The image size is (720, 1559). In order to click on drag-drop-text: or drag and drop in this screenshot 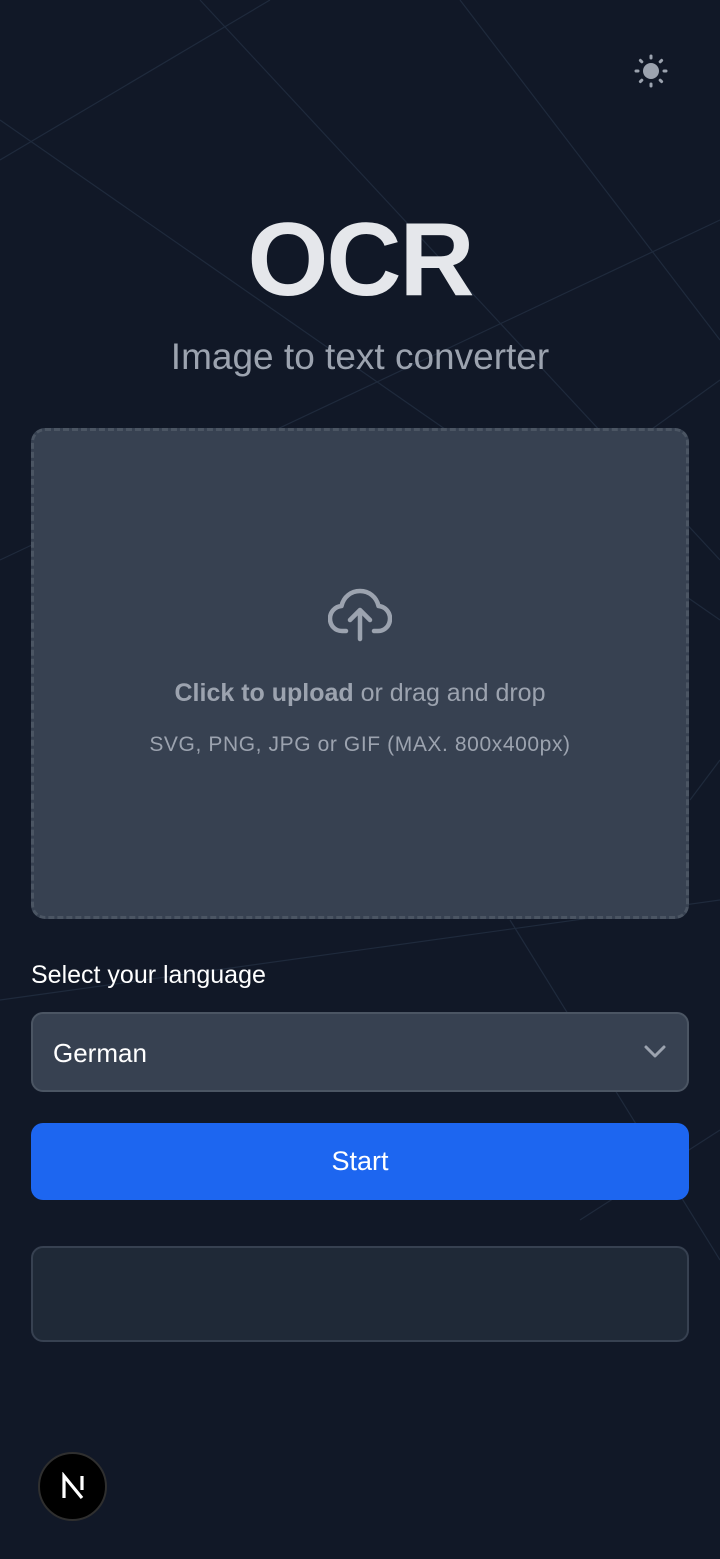, I will do `click(449, 693)`.